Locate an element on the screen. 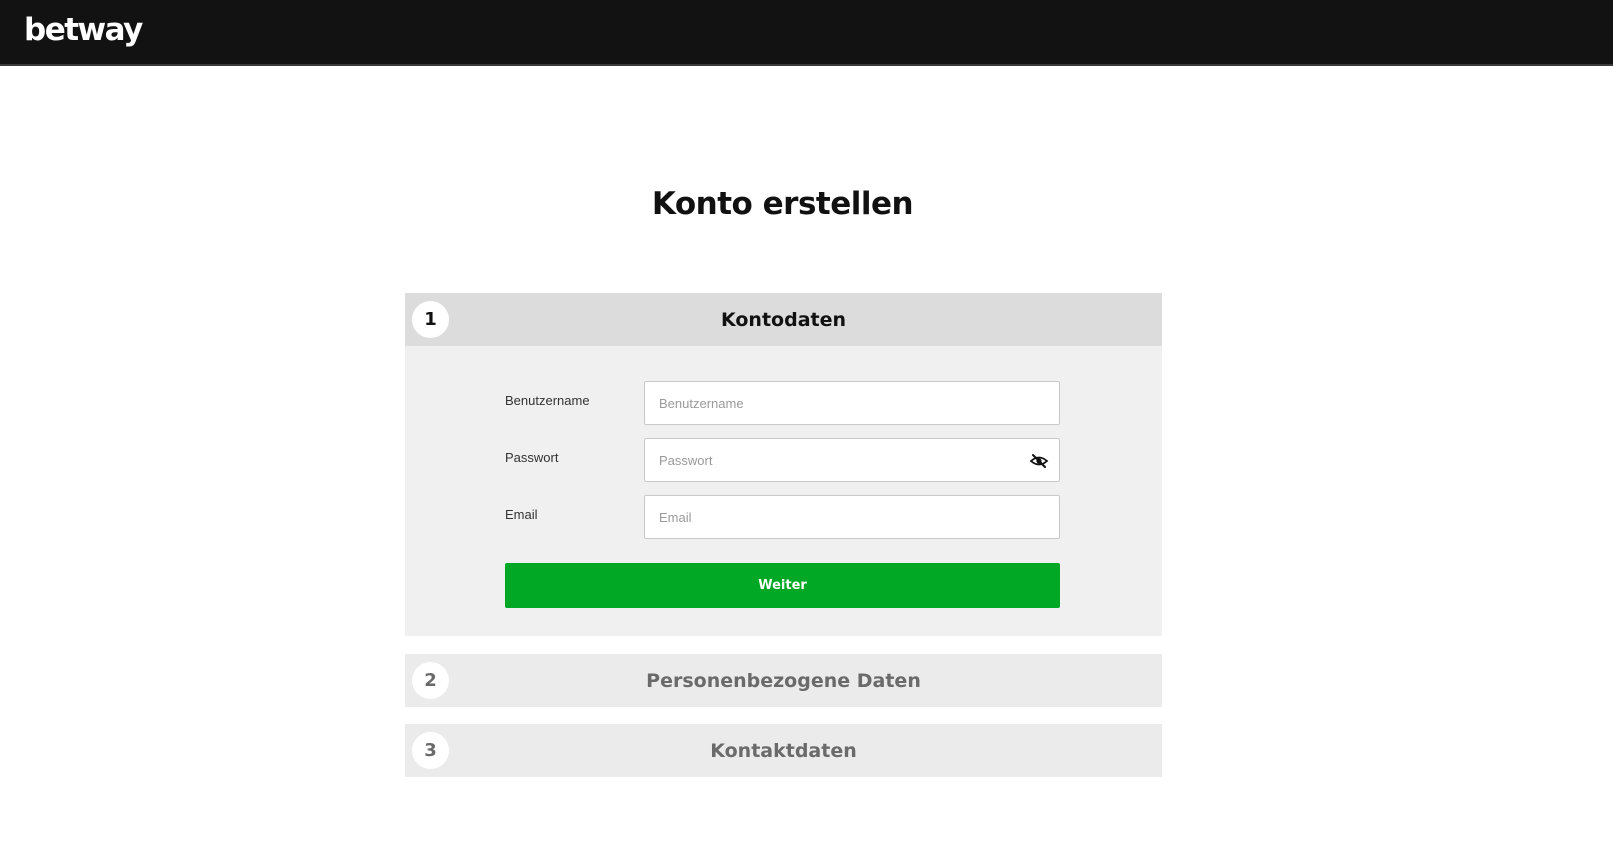 This screenshot has height=855, width=1613. password-input is located at coordinates (852, 460).